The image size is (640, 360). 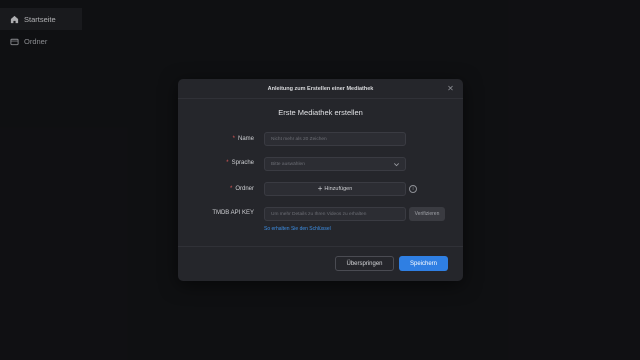 I want to click on name-input: Nicht mehr als 20 Zeichen, so click(x=335, y=139).